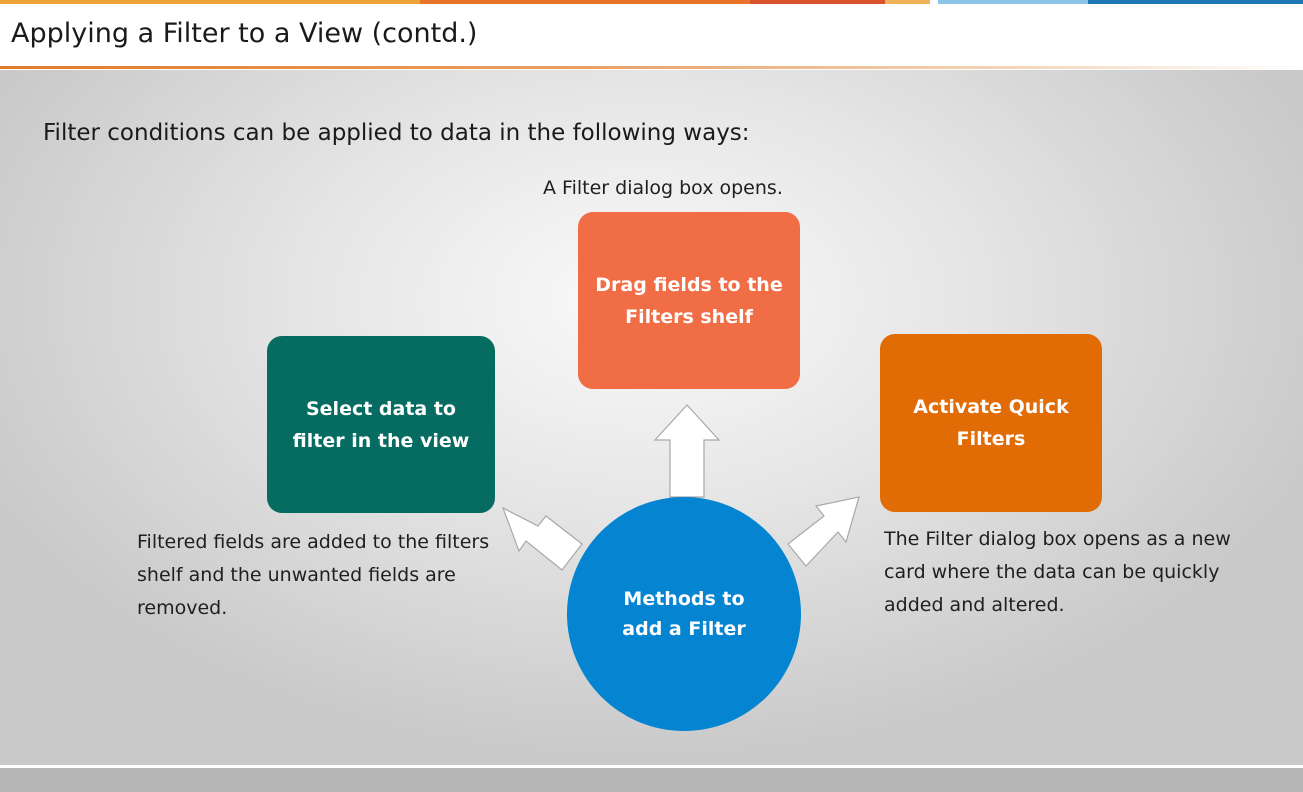 The width and height of the screenshot is (1303, 792). Describe the element at coordinates (684, 629) in the screenshot. I see `center-line: add a Filter` at that location.